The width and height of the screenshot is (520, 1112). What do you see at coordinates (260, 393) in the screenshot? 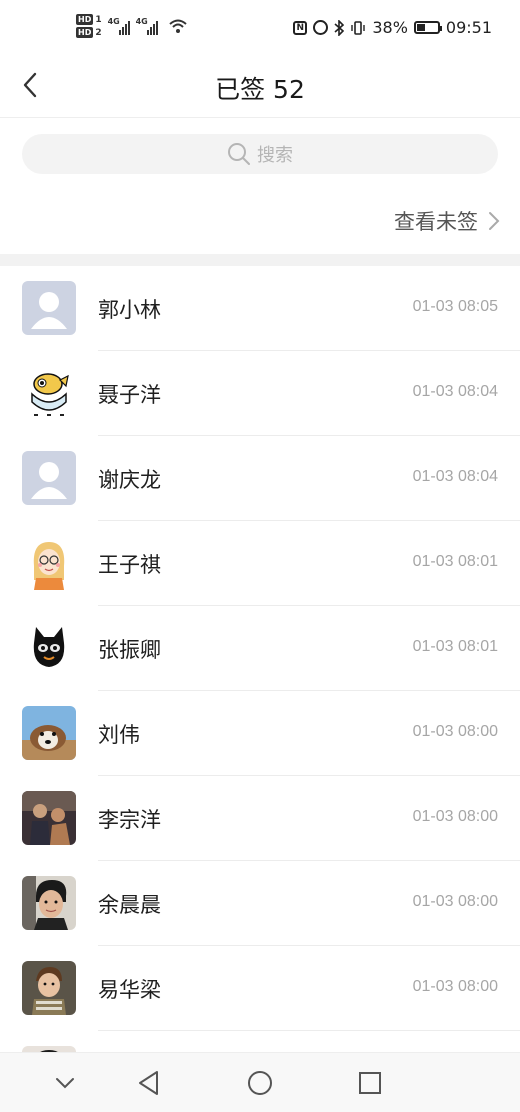
I see `list-item: 聂子洋 01-03 08:04` at bounding box center [260, 393].